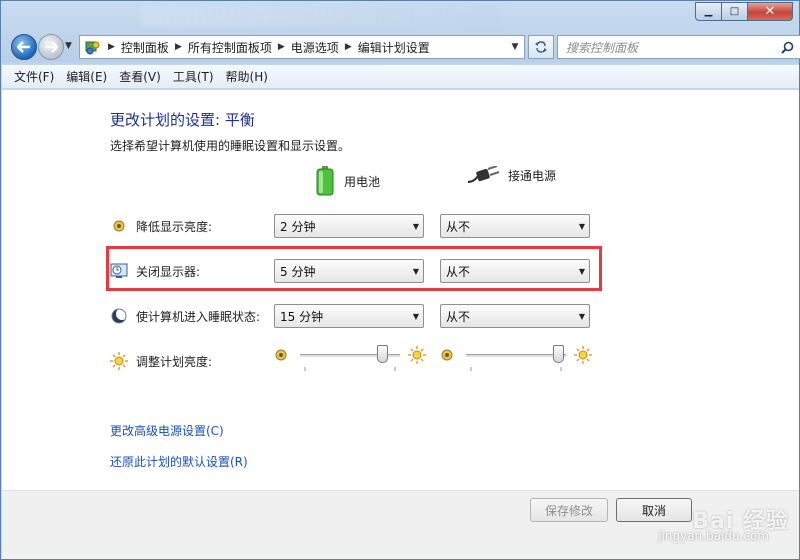 This screenshot has width=800, height=560. Describe the element at coordinates (362, 181) in the screenshot. I see `column-battery-label: 用电池` at that location.